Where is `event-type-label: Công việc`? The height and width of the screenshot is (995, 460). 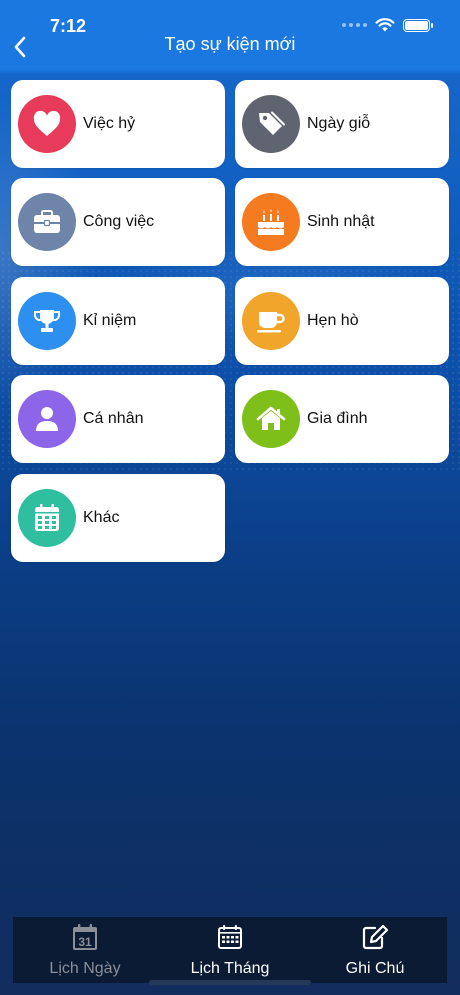
event-type-label: Công việc is located at coordinates (119, 221).